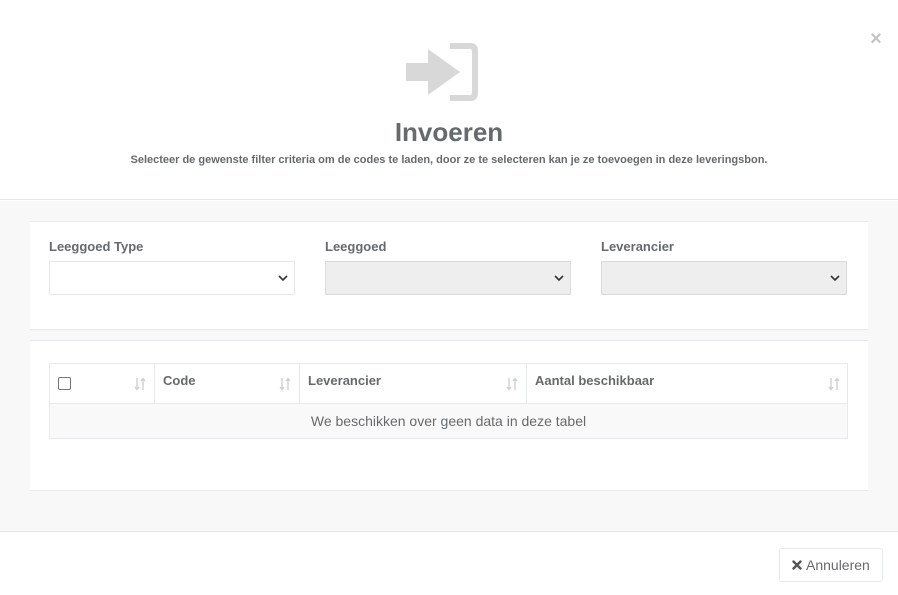  Describe the element at coordinates (442, 72) in the screenshot. I see `sign-in-icon` at that location.